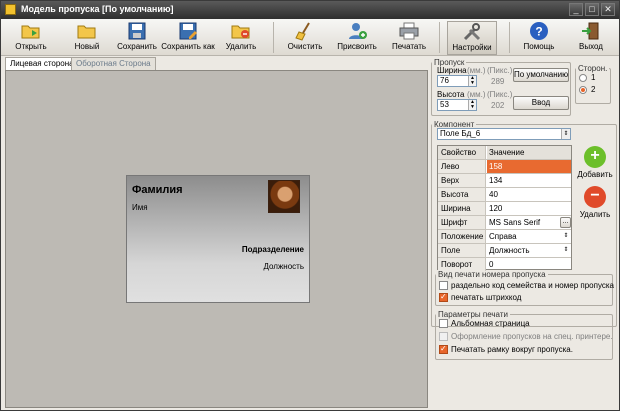 The width and height of the screenshot is (620, 411). I want to click on tab-front-side: Лицевая сторона, so click(42, 64).